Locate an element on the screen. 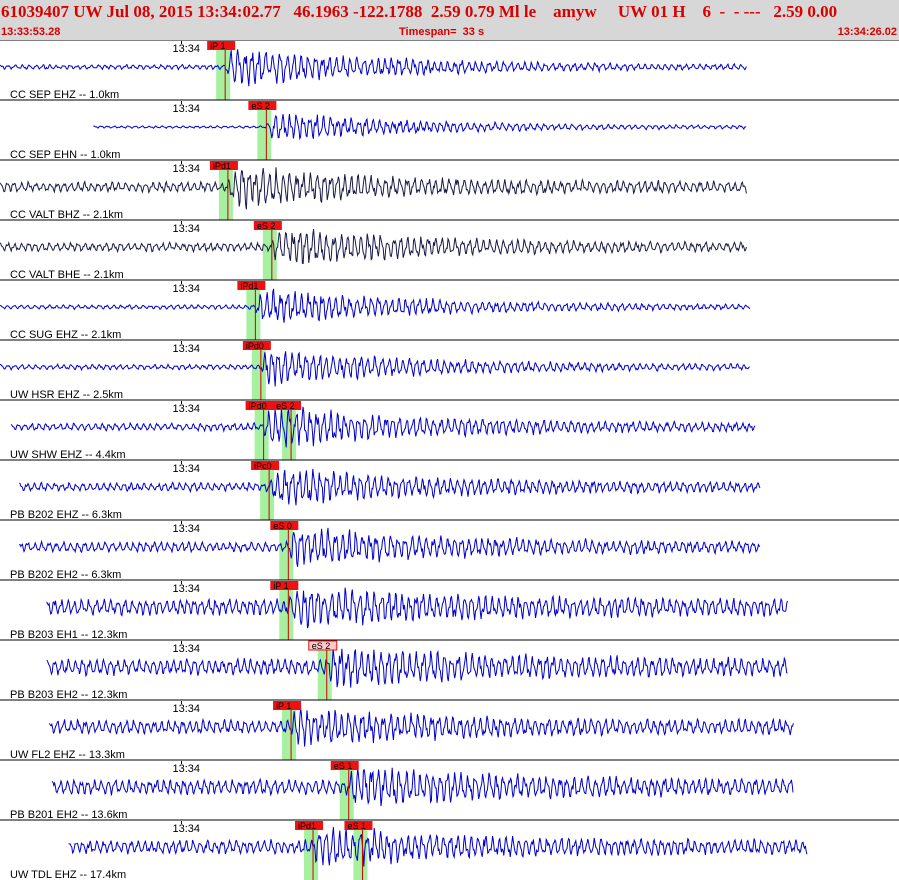 The image size is (899, 880). station-label: CC SEP EHZ -- 1.0km is located at coordinates (64, 95).